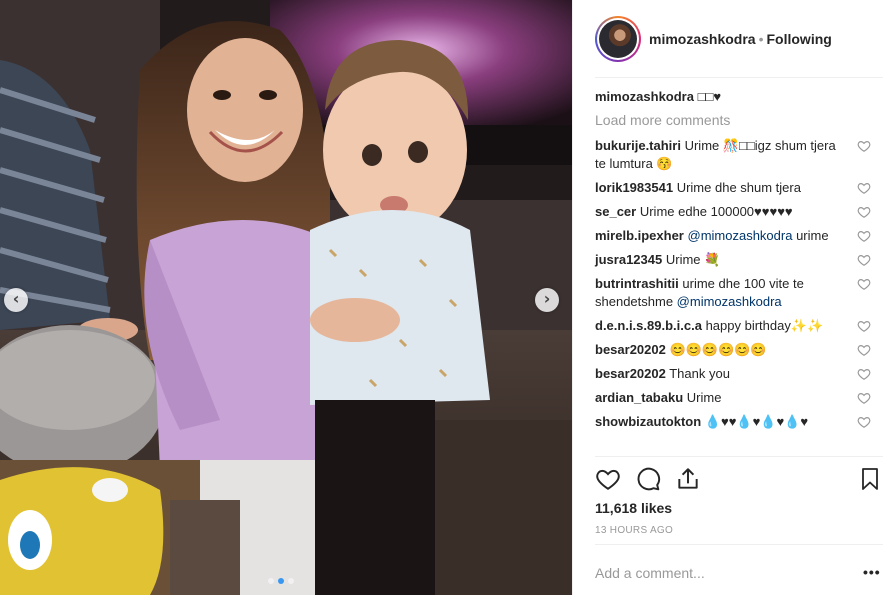 The image size is (885, 595). I want to click on comment-row: besar20202 😊😊😊😊😊😊, so click(734, 350).